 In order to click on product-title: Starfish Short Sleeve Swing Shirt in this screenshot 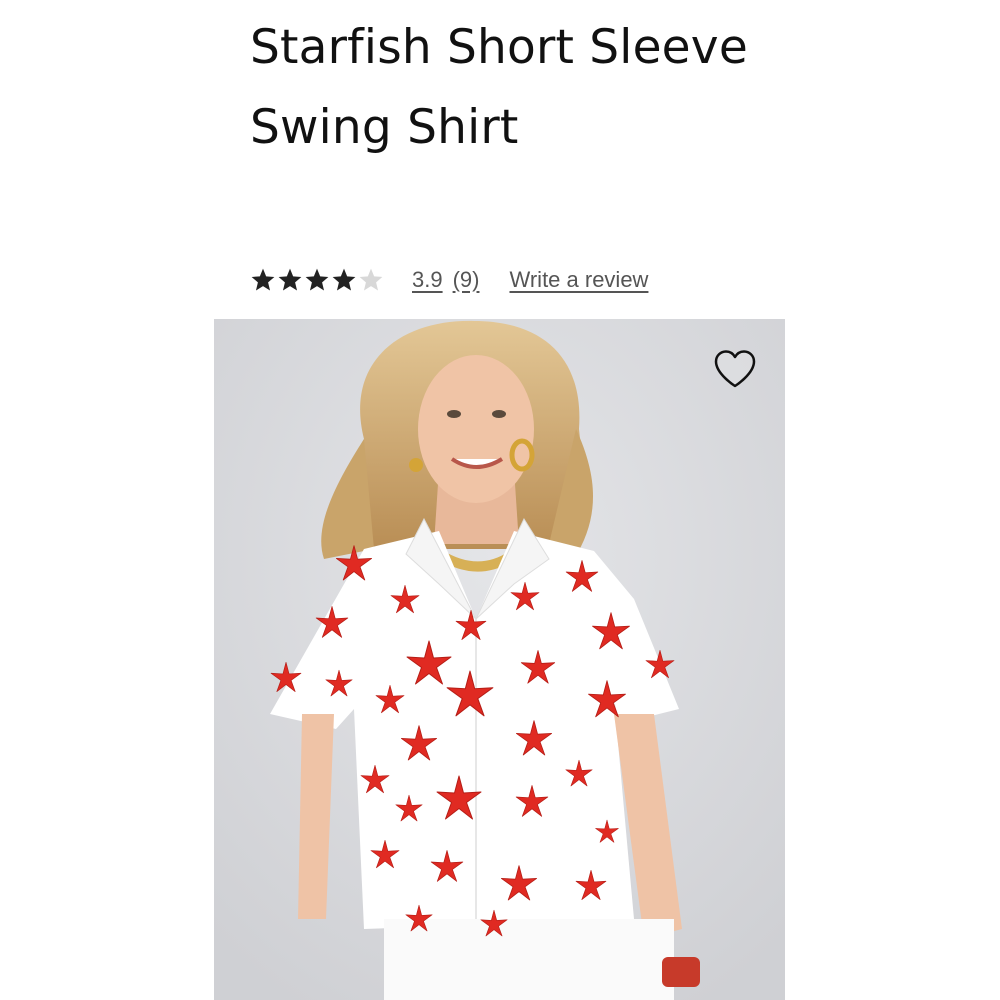, I will do `click(499, 87)`.